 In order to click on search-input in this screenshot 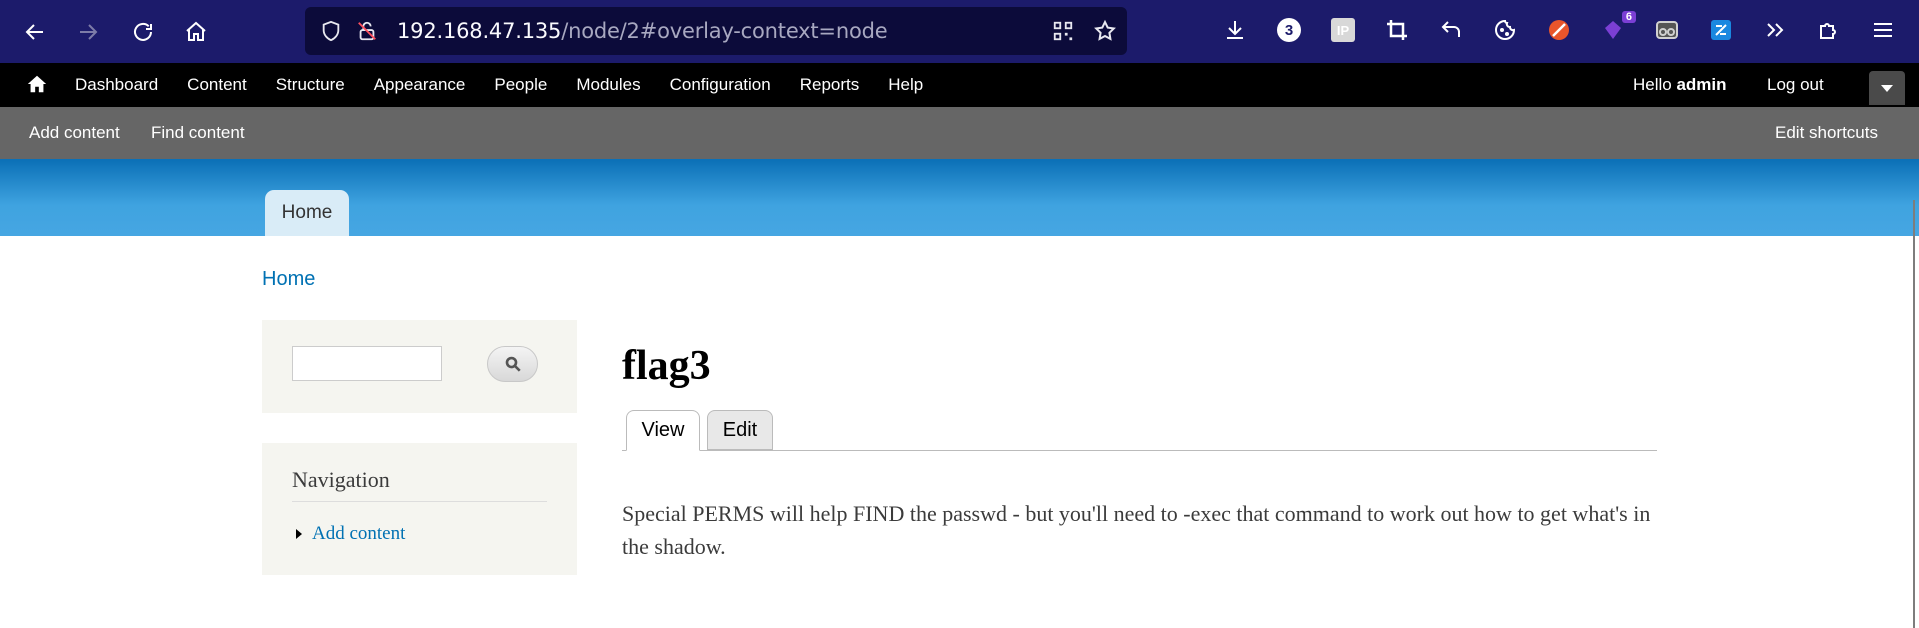, I will do `click(367, 363)`.